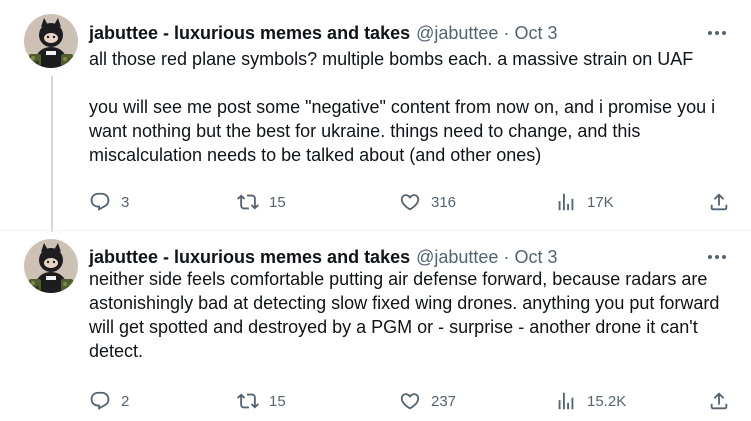 The width and height of the screenshot is (751, 421). I want to click on views-count: 17K, so click(600, 202).